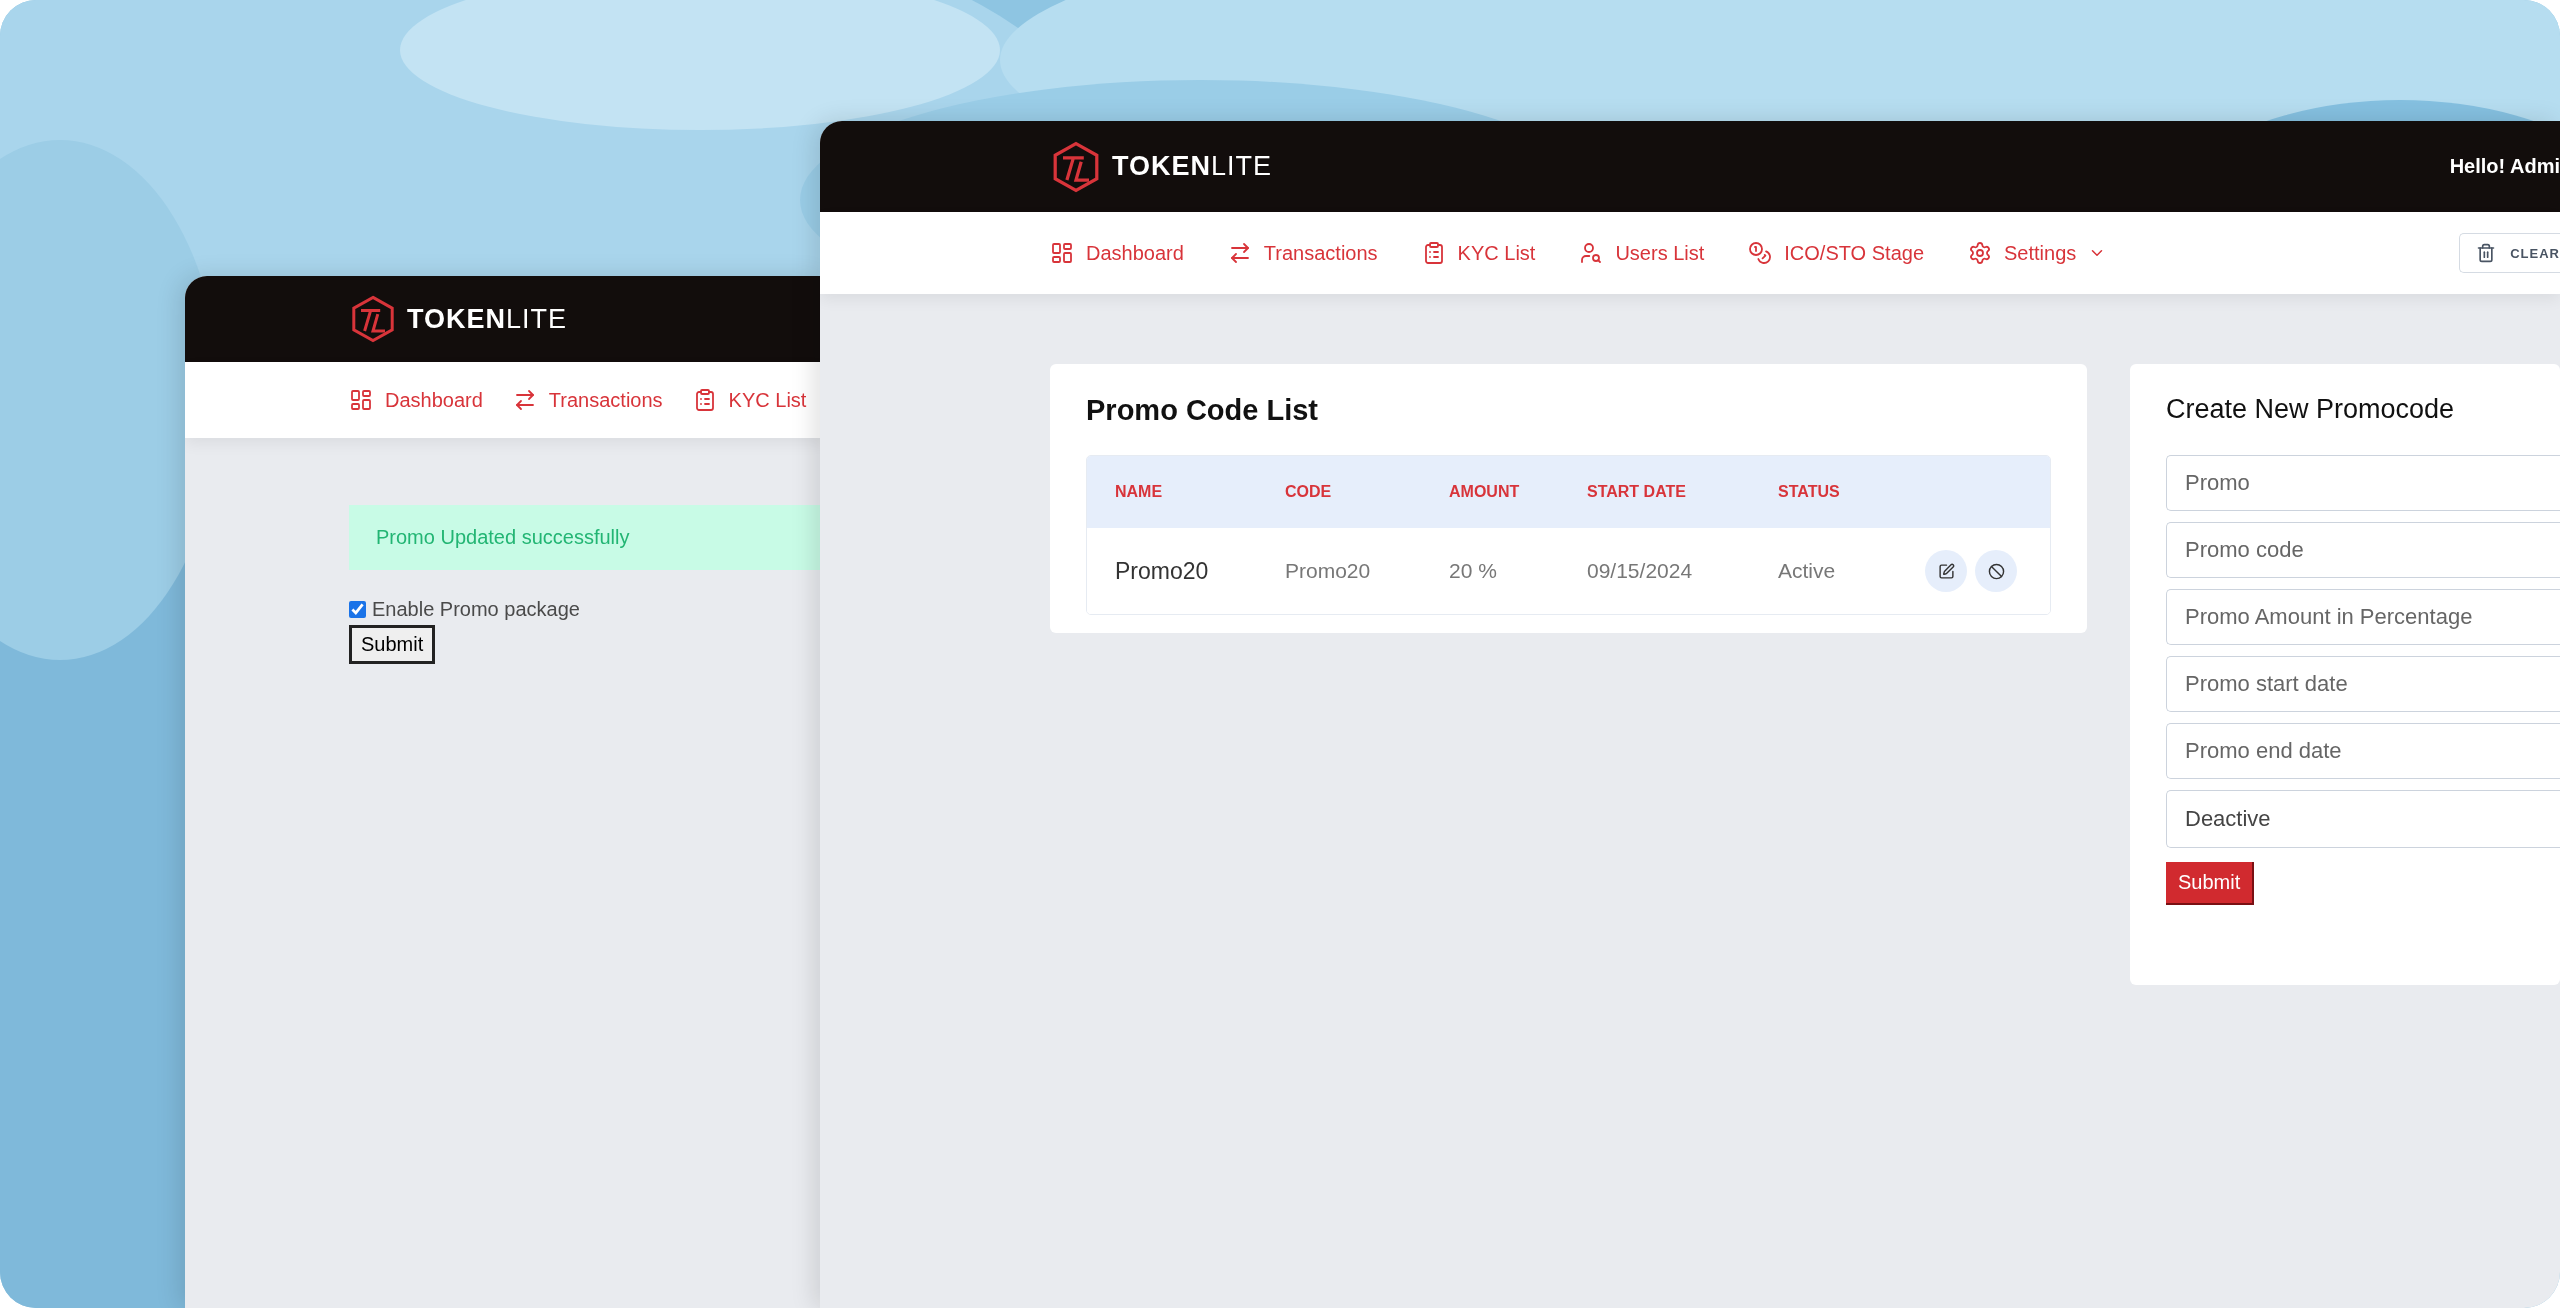  I want to click on table-cell-text: 09/15/2024, so click(1640, 571).